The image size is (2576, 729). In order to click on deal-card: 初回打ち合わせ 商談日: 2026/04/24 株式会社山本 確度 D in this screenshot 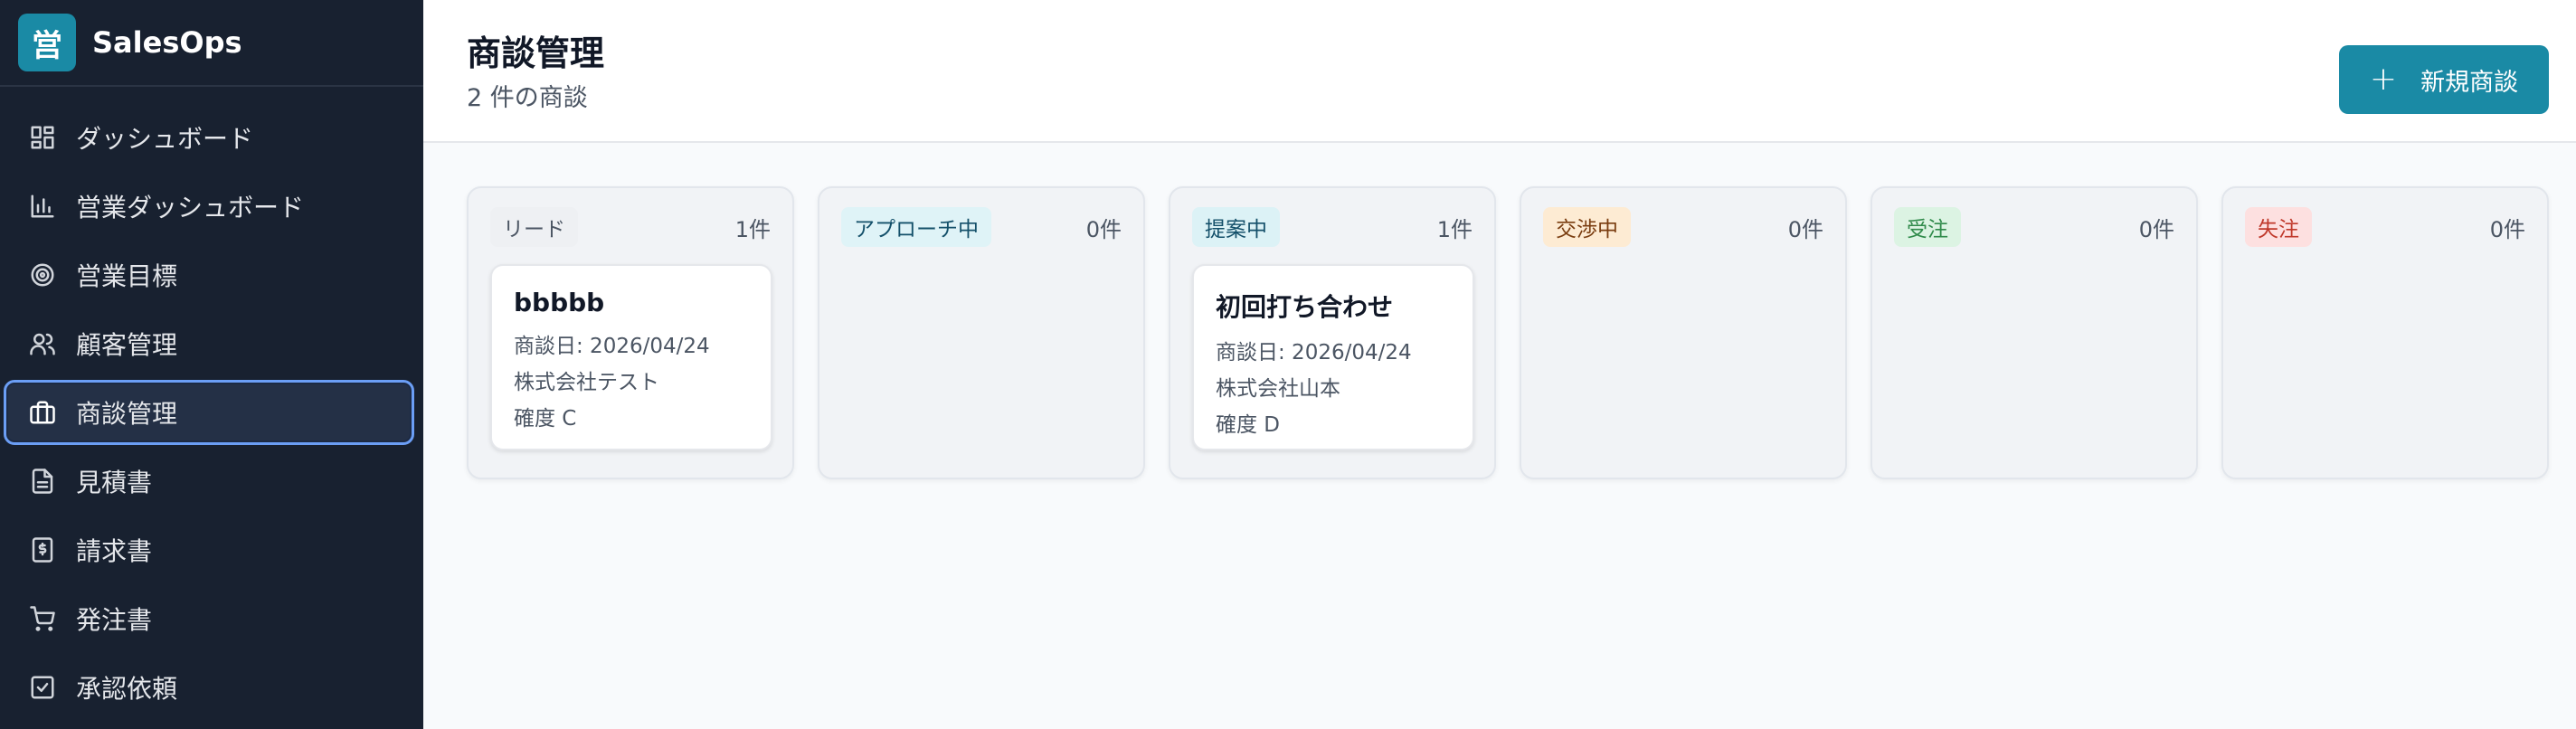, I will do `click(1333, 357)`.